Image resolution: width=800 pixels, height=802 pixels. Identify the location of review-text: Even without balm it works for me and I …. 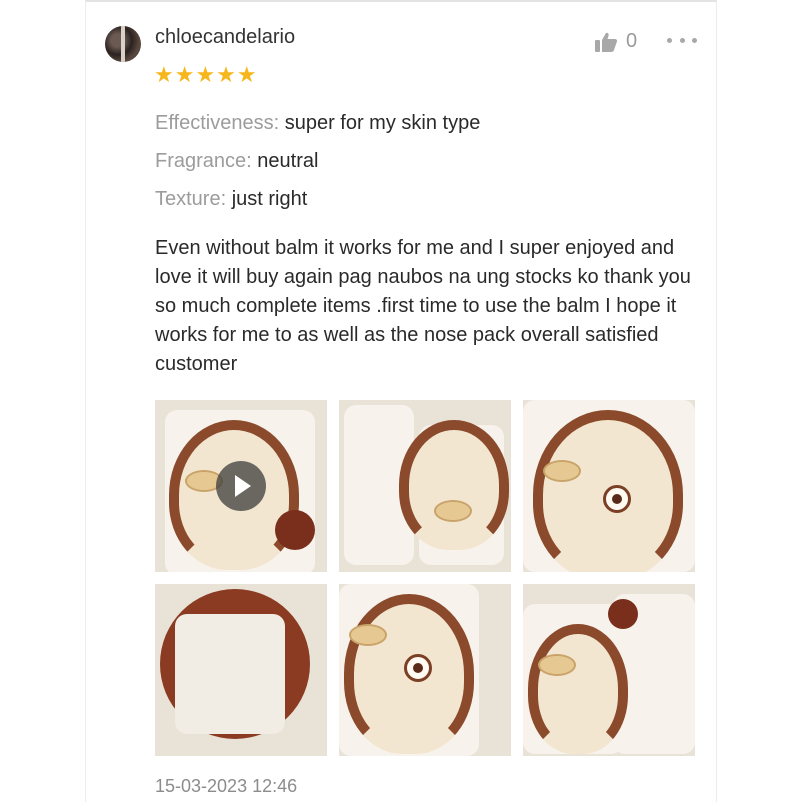
(423, 306).